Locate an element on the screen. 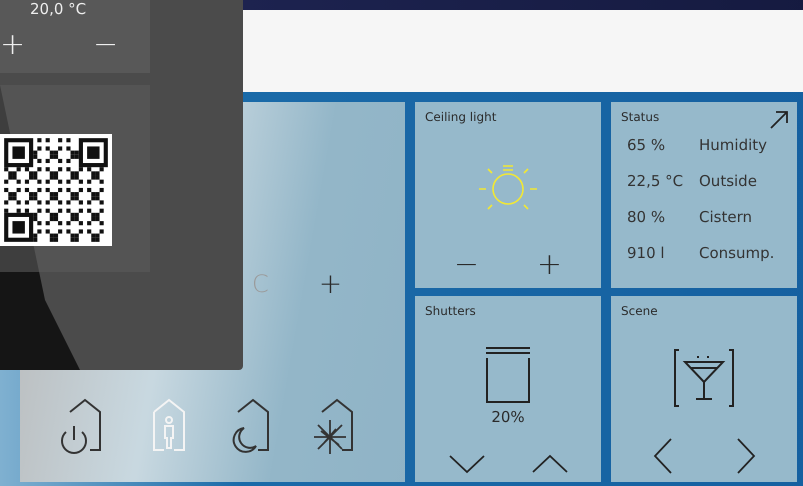  tile-title: Shutters is located at coordinates (450, 311).